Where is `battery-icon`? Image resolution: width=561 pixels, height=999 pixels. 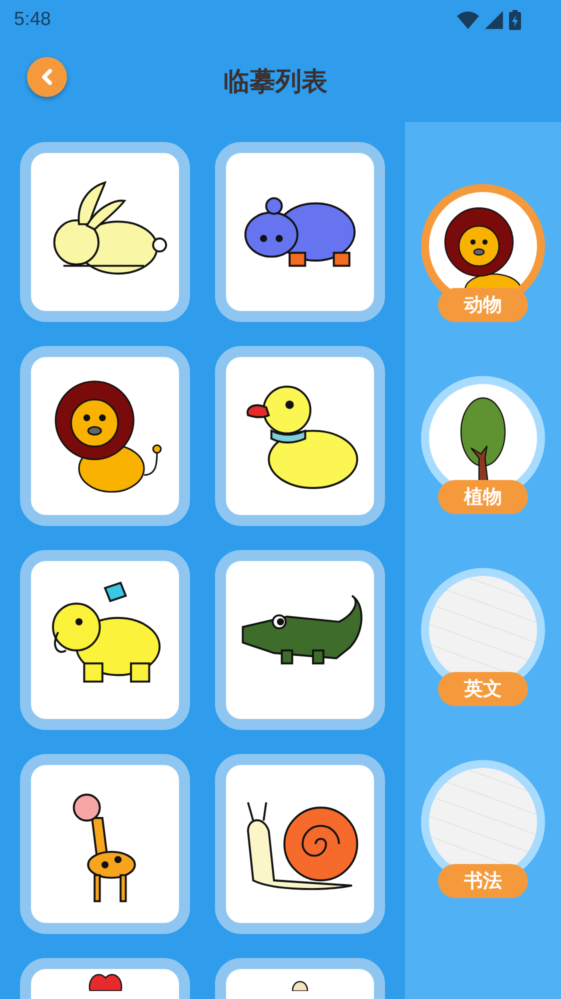 battery-icon is located at coordinates (515, 20).